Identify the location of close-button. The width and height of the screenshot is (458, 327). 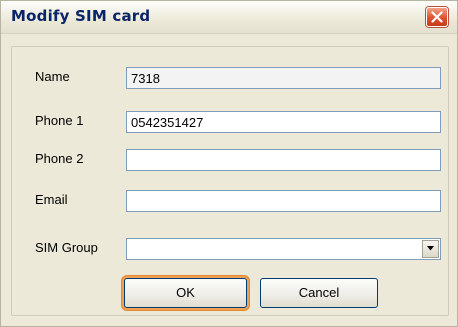
(437, 17).